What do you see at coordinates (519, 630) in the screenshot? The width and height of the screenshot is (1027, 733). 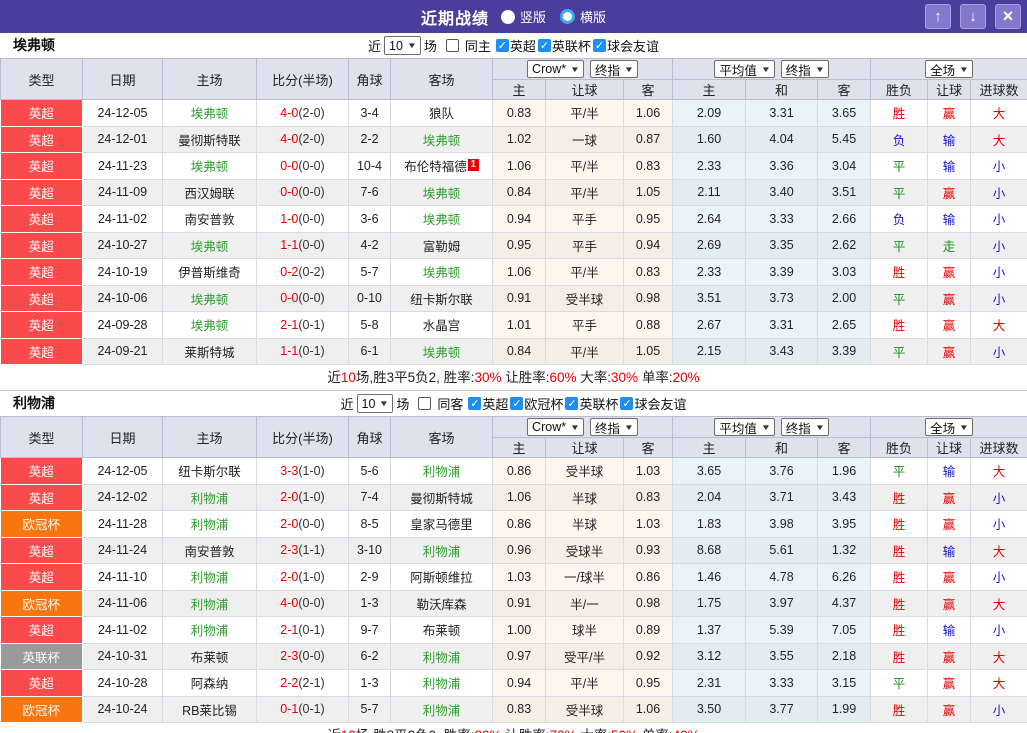 I see `odds-home-cell: 1.00` at bounding box center [519, 630].